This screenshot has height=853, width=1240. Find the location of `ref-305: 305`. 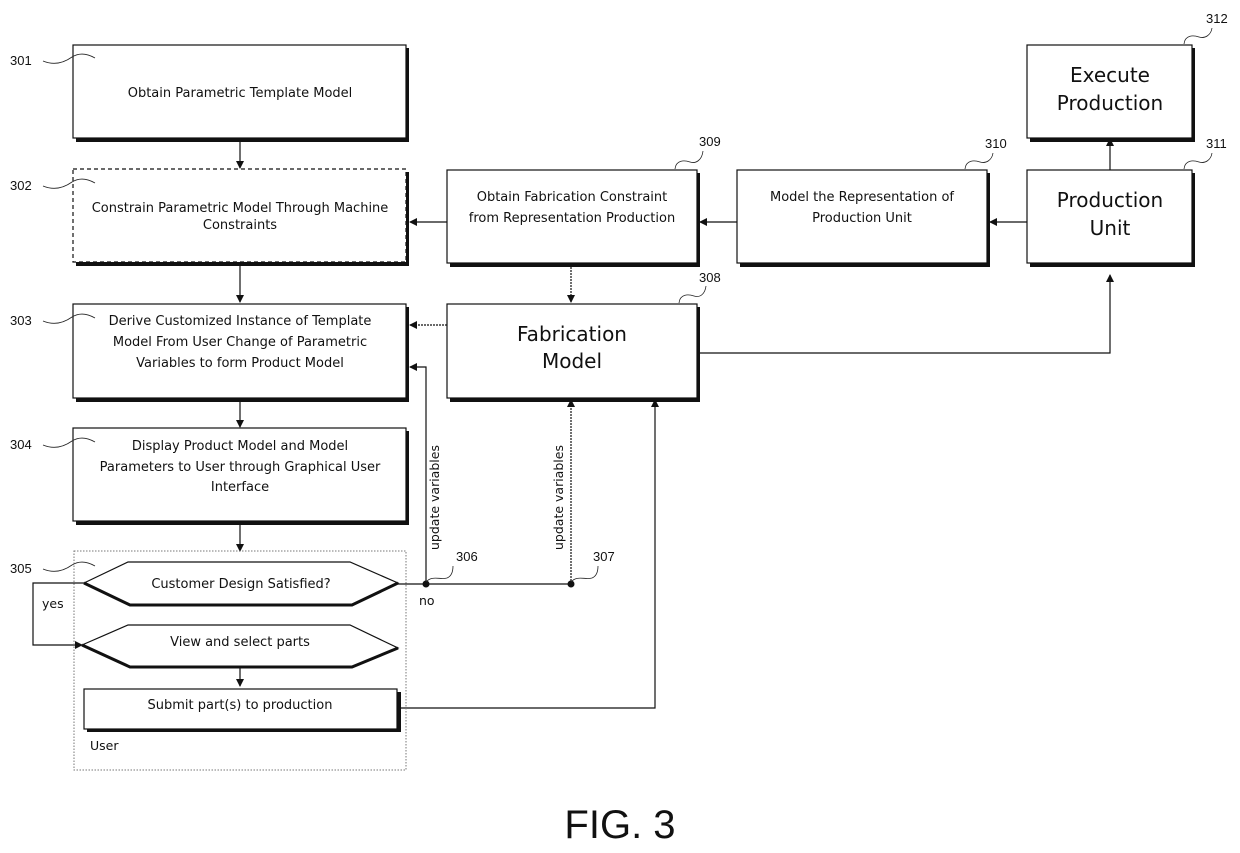

ref-305: 305 is located at coordinates (21, 568).